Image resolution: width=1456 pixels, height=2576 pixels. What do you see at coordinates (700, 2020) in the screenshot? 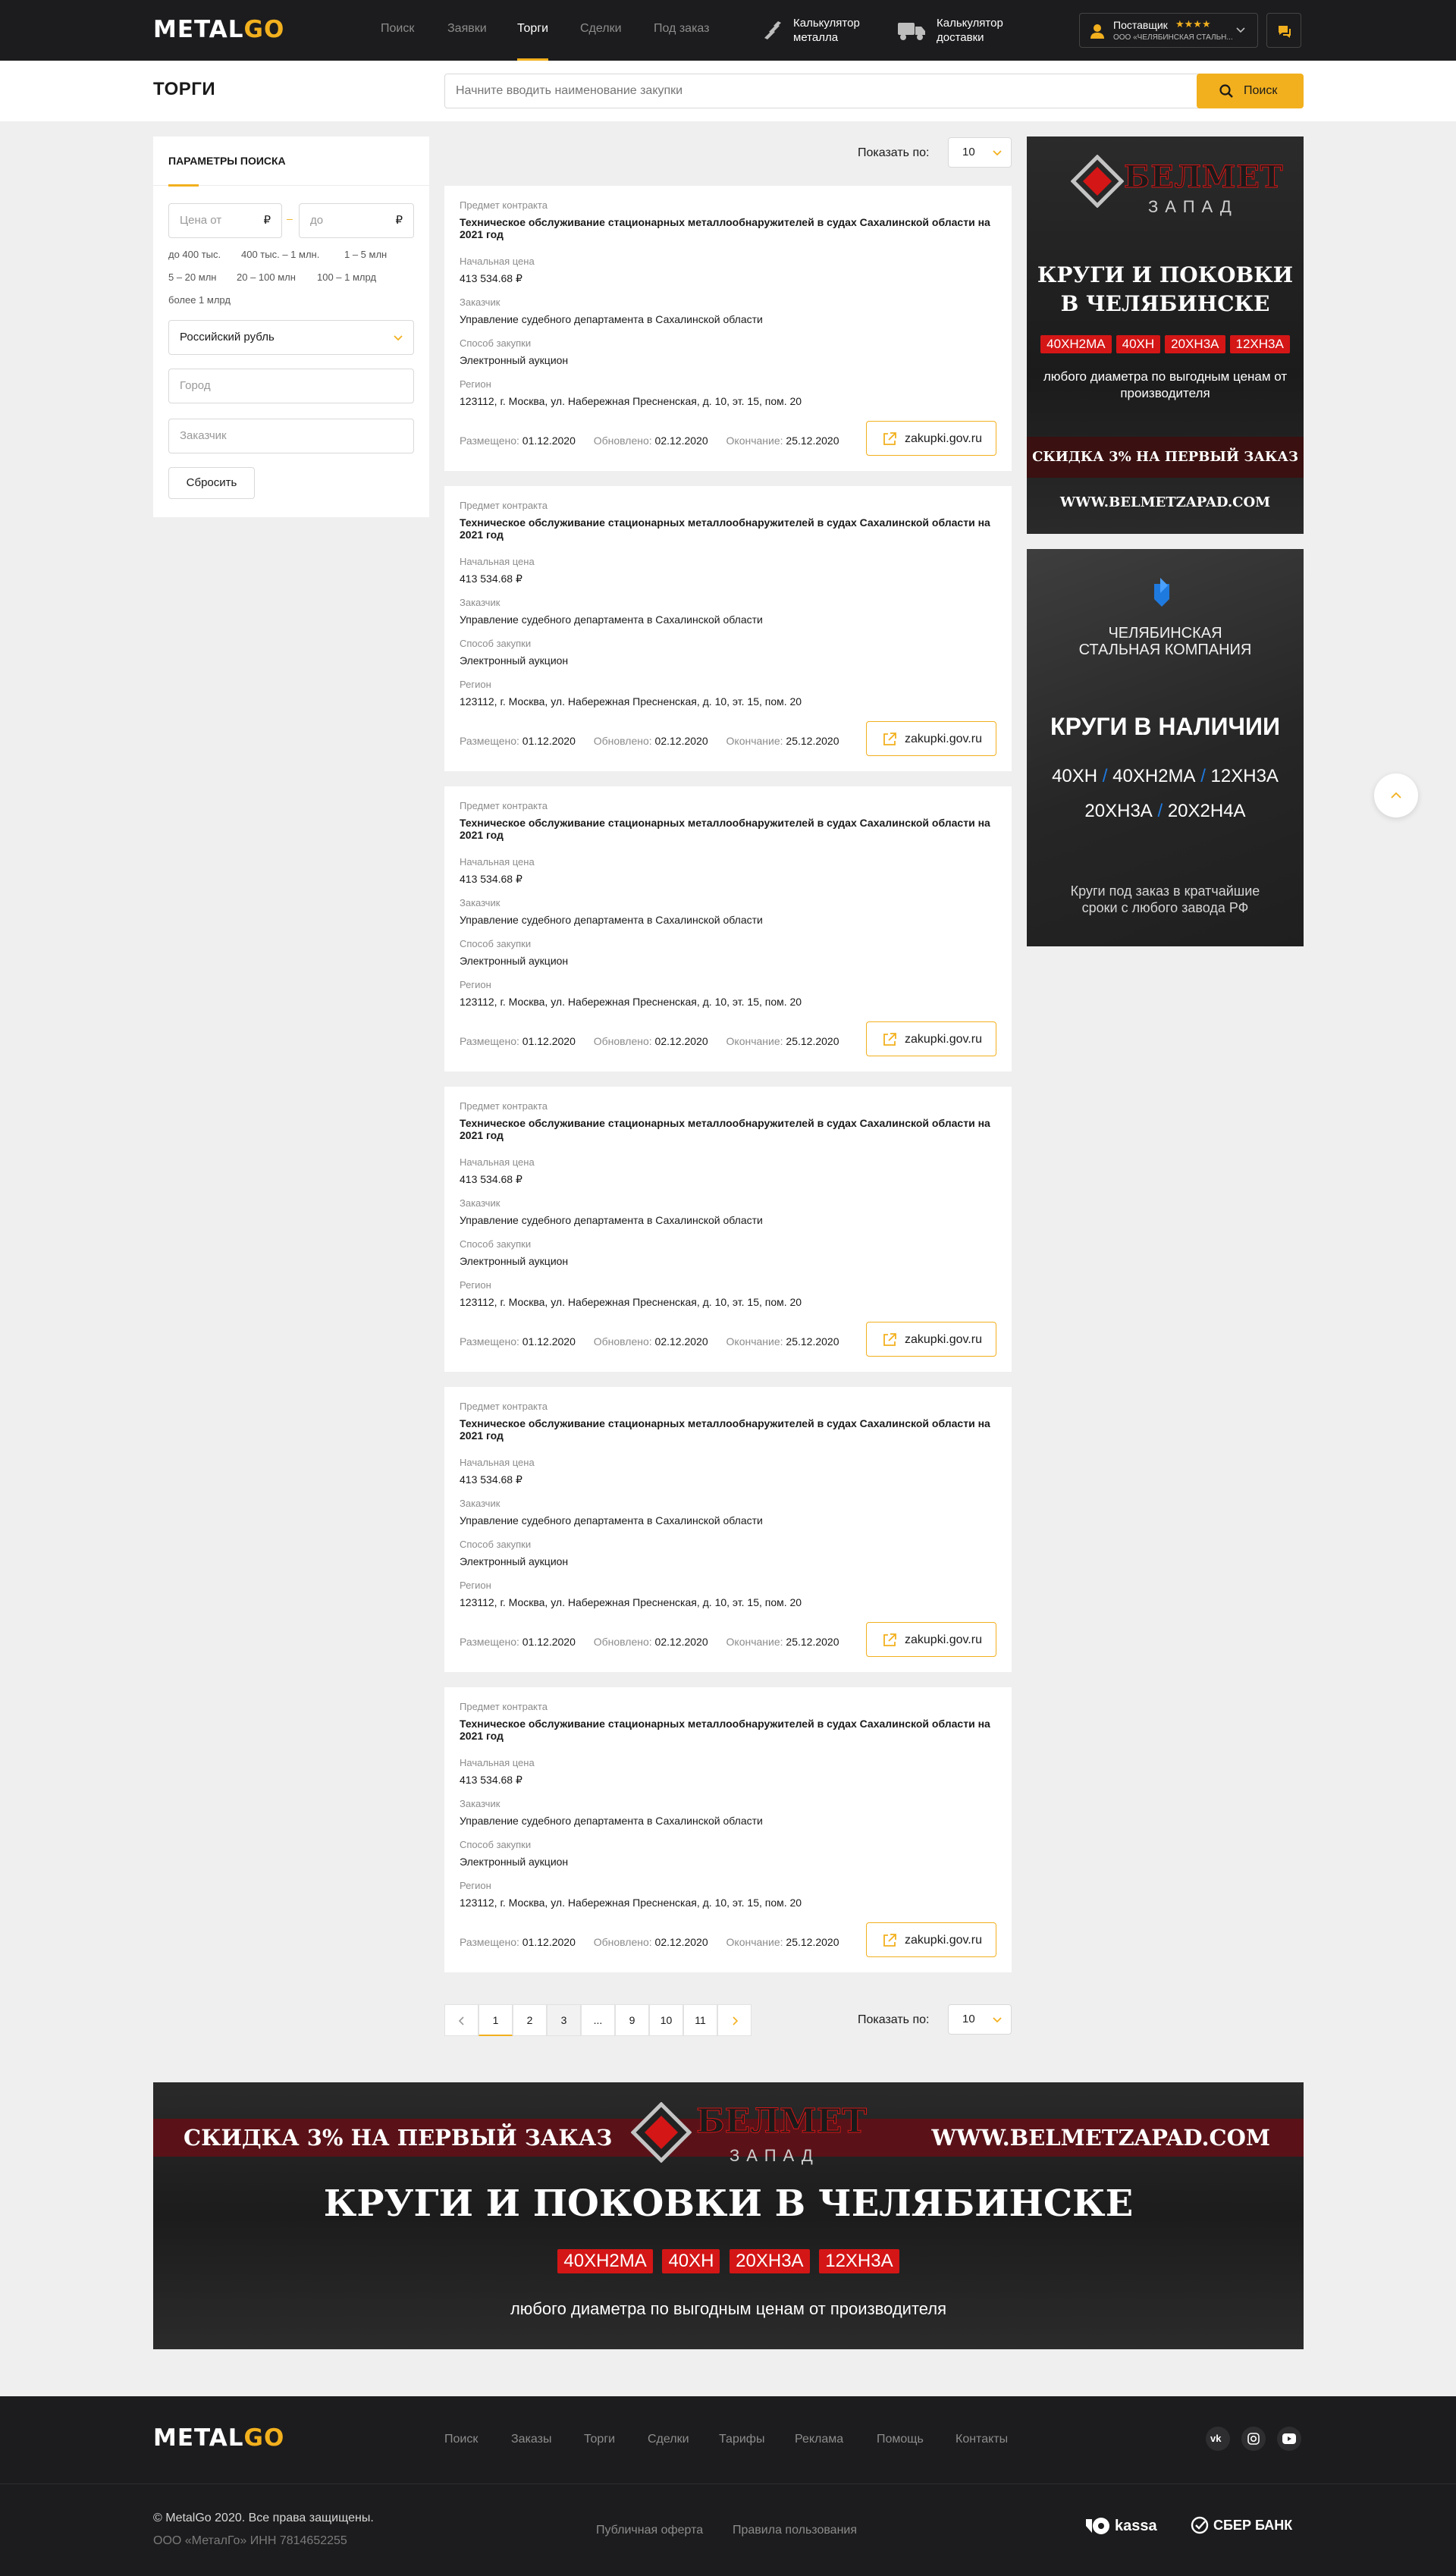
I see `page-link: 11` at bounding box center [700, 2020].